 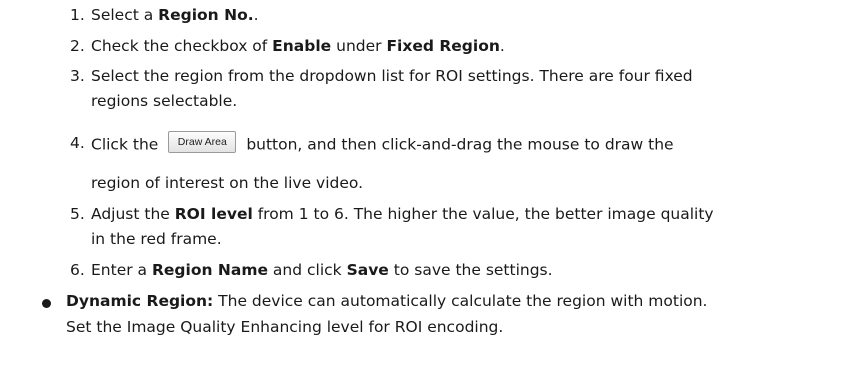 I want to click on step-number: 4., so click(x=77, y=143).